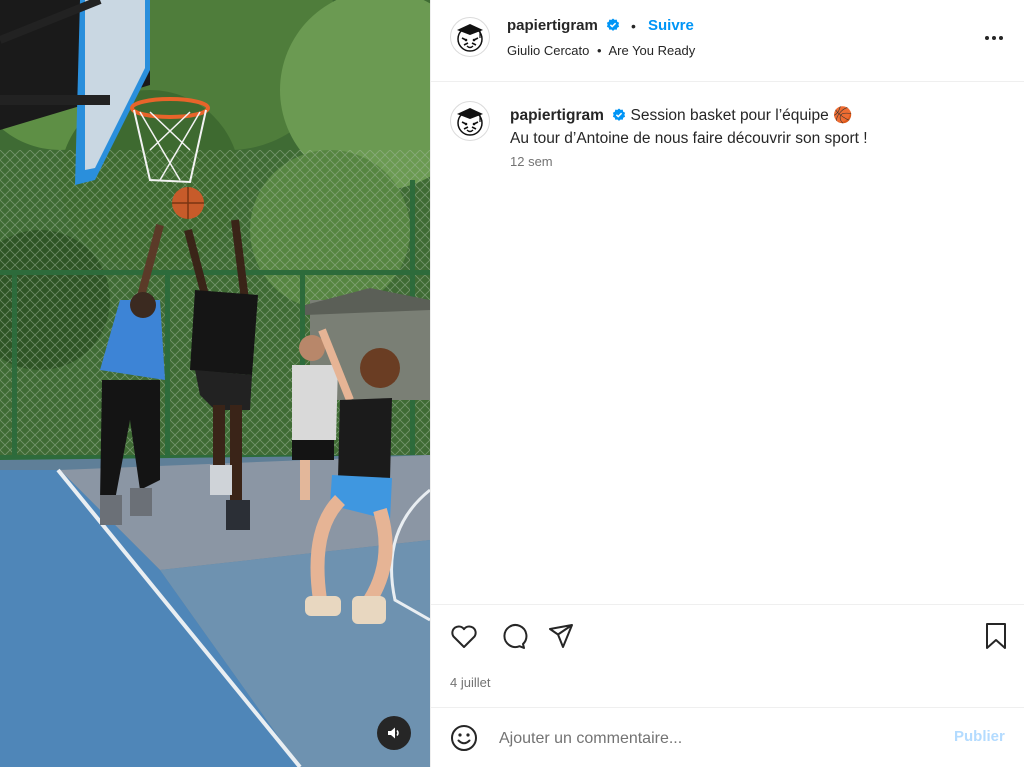 This screenshot has height=767, width=1024. I want to click on comment-form: Publier, so click(727, 737).